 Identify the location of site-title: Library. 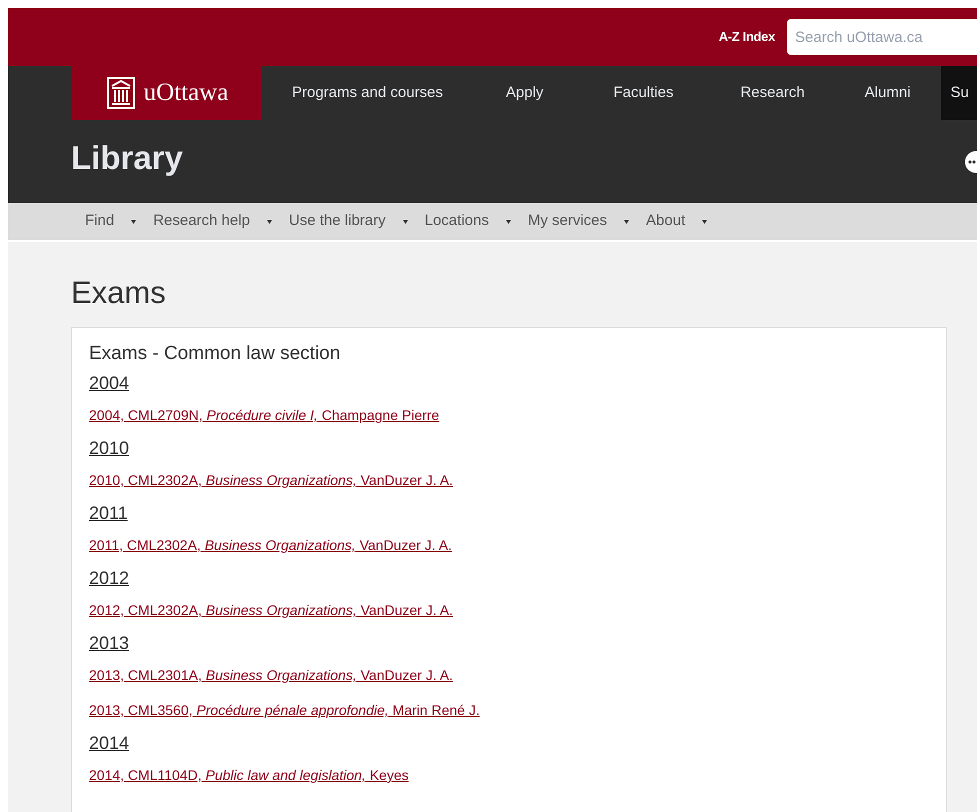
(127, 158).